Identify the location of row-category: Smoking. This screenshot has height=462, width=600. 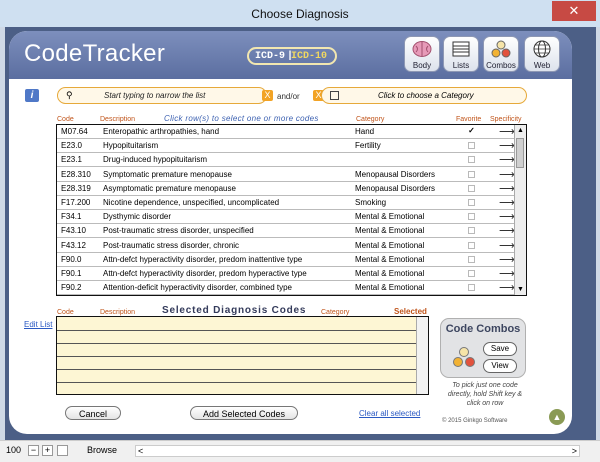
(371, 202).